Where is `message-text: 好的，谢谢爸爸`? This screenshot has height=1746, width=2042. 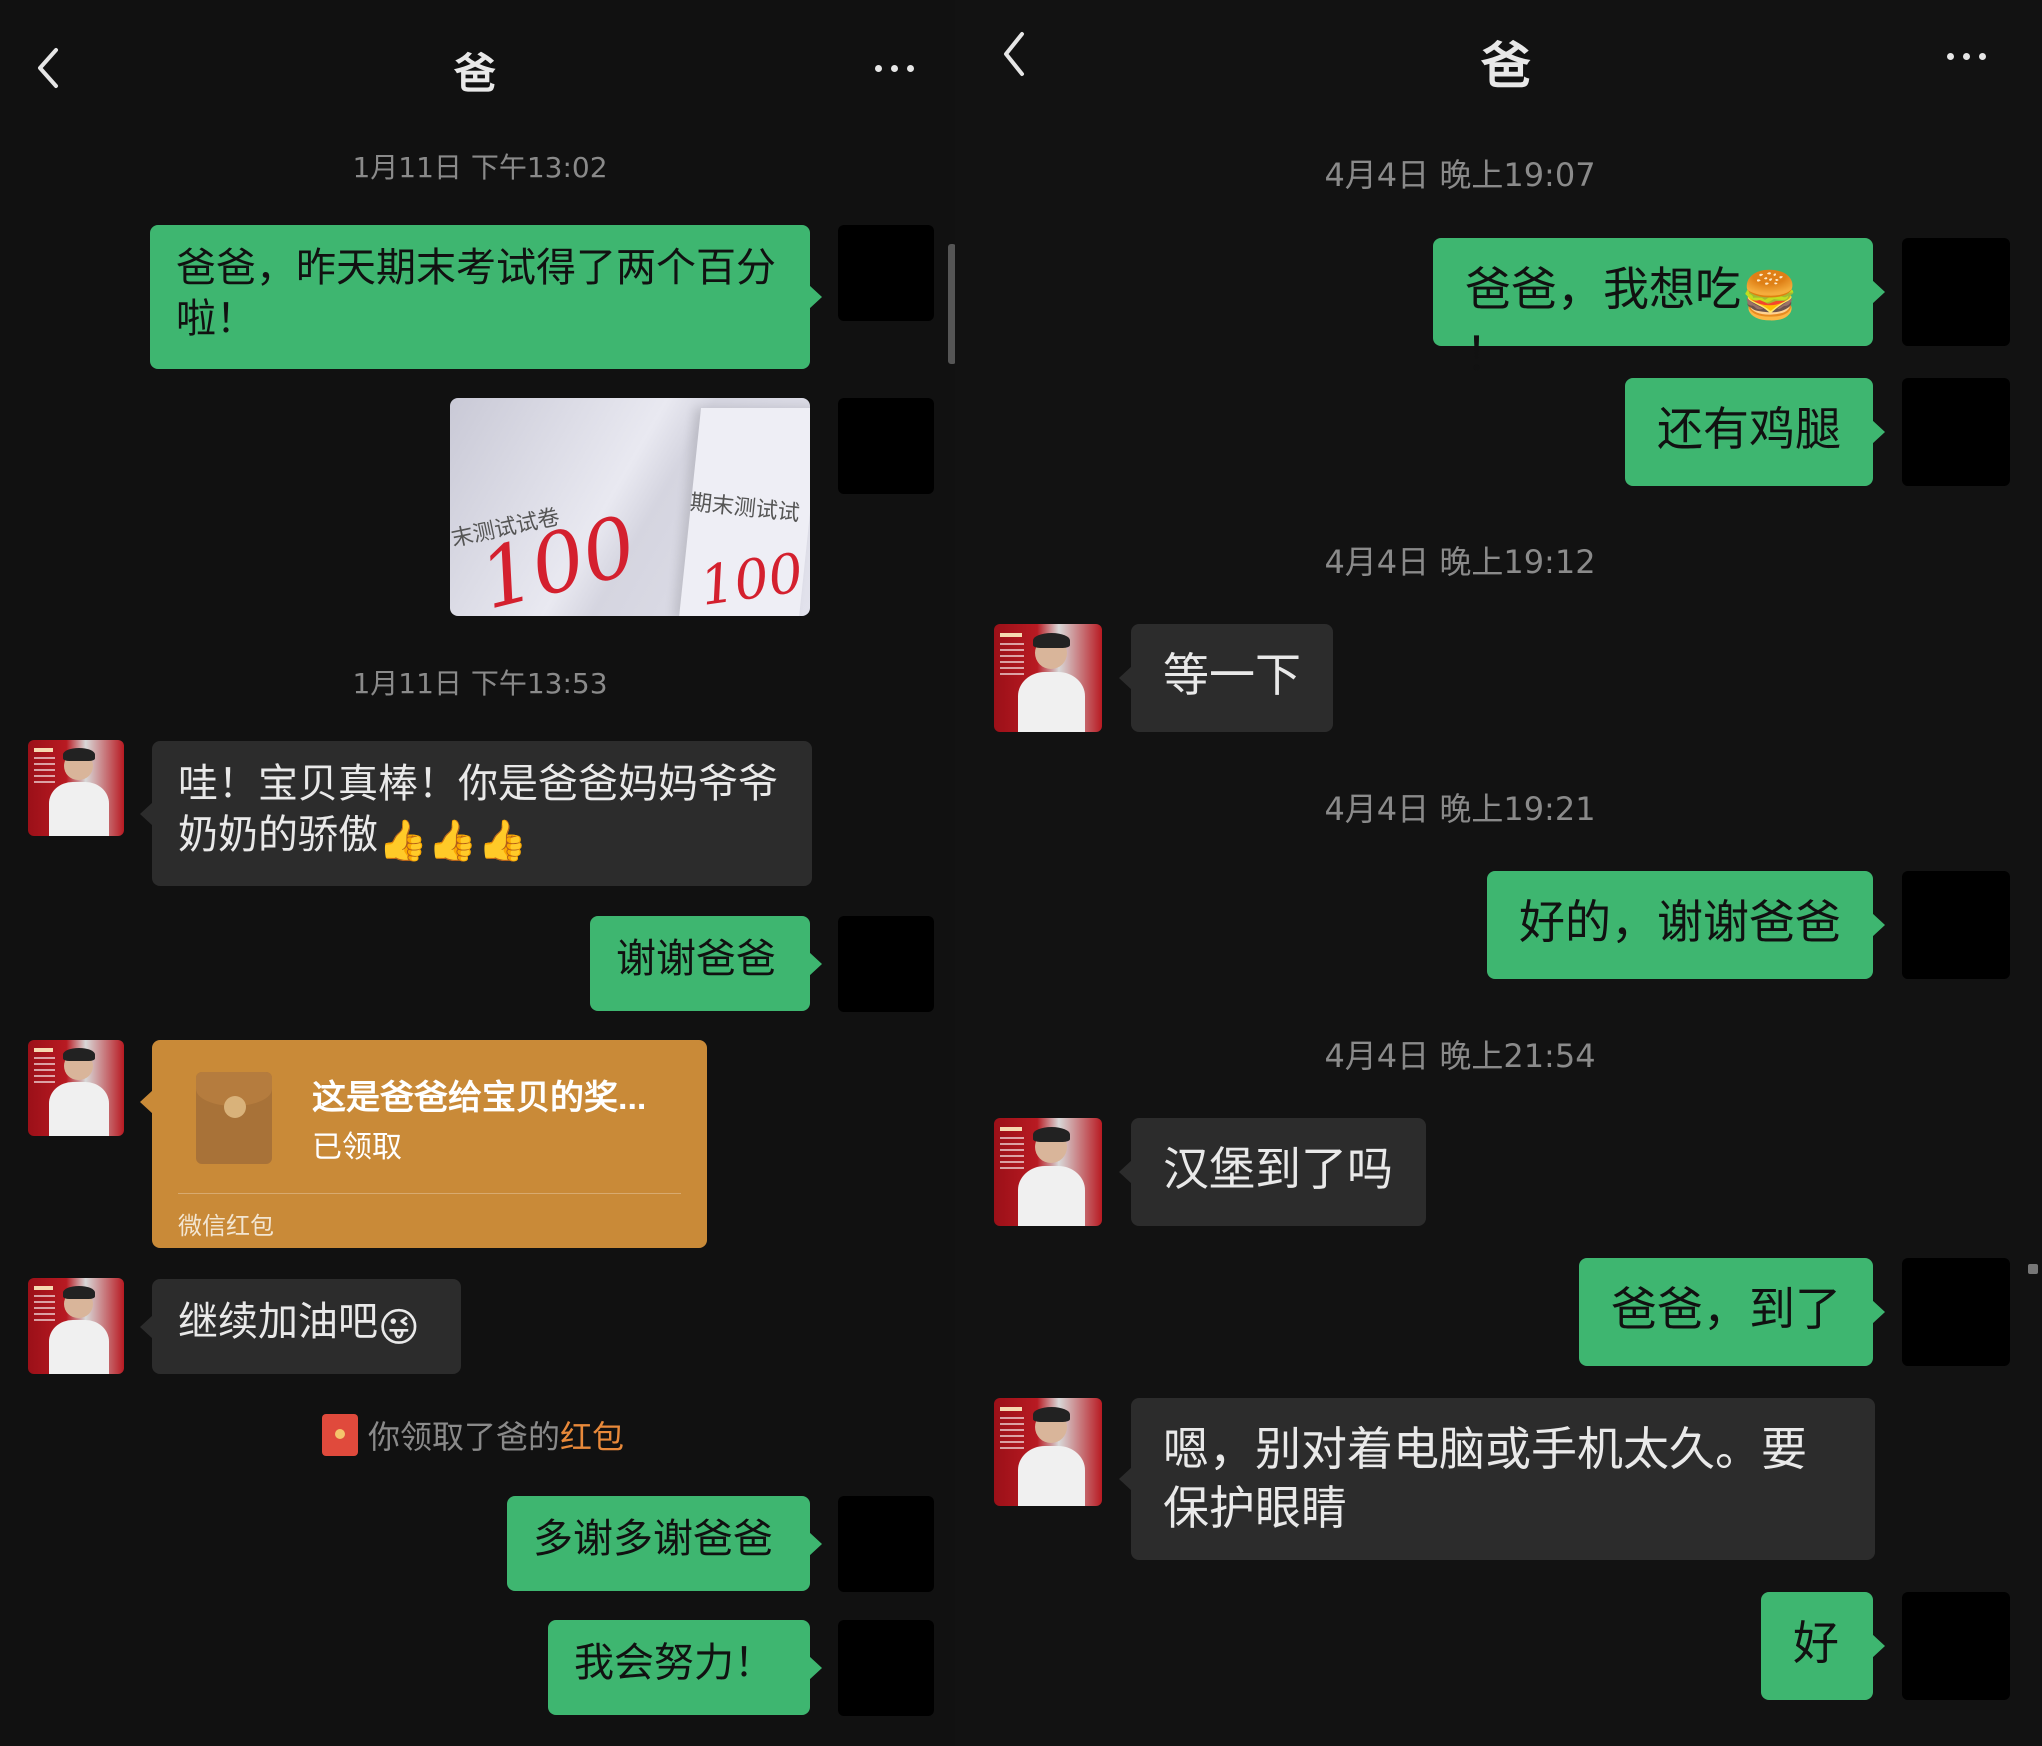
message-text: 好的，谢谢爸爸 is located at coordinates (1680, 922).